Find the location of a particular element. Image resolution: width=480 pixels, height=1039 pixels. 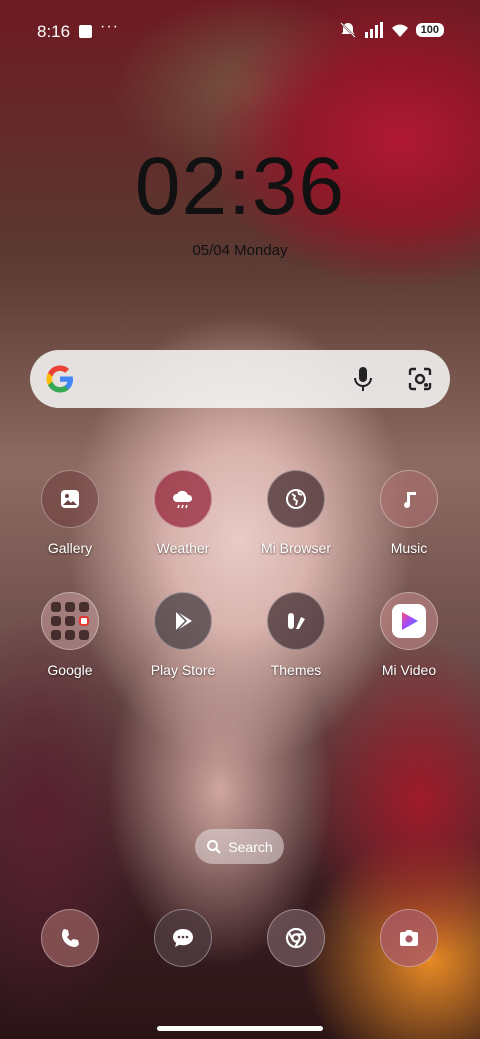

dock-messages is located at coordinates (183, 938).